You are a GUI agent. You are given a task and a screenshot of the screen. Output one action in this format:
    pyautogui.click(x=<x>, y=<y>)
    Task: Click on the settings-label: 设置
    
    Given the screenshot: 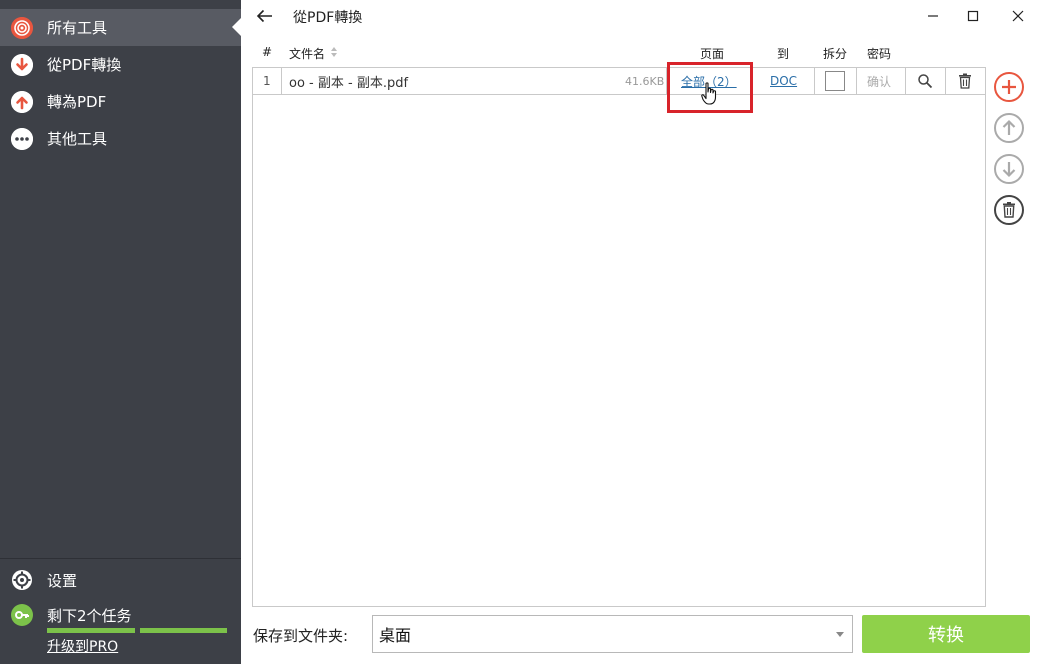 What is the action you would take?
    pyautogui.click(x=62, y=580)
    